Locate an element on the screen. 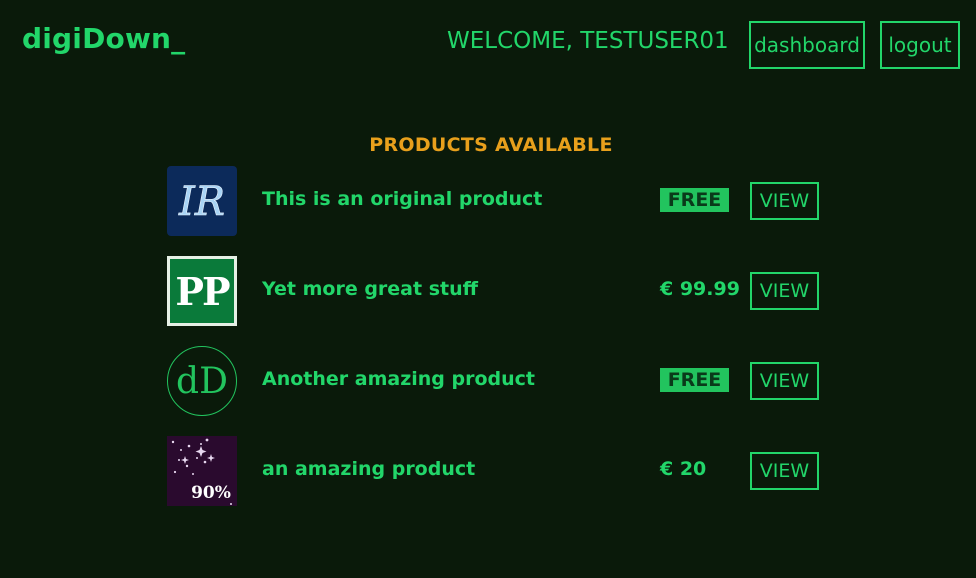 The image size is (976, 578). welcome-text: WELCOME, TESTUSER01 is located at coordinates (588, 41).